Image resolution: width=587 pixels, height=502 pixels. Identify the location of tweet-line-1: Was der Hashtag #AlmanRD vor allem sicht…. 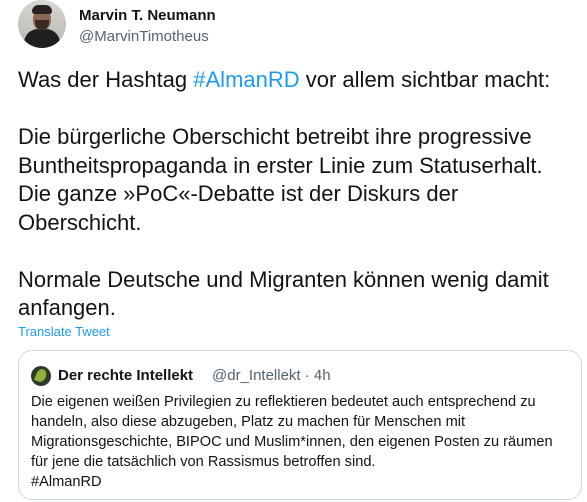
(298, 80).